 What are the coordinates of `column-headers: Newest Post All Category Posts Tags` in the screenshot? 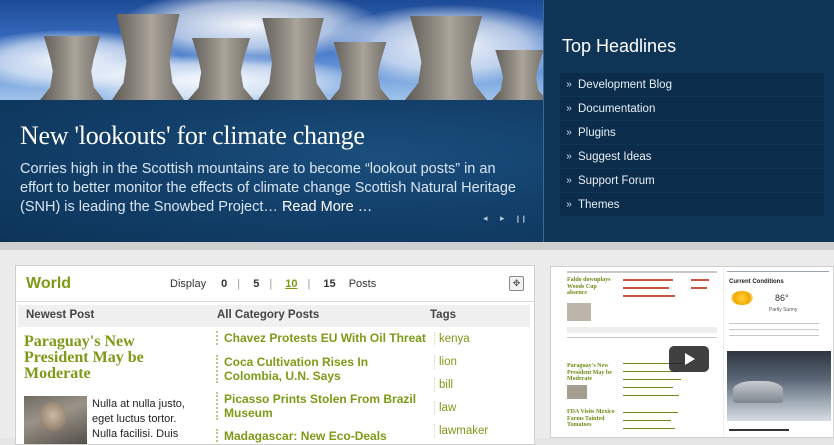 It's located at (274, 316).